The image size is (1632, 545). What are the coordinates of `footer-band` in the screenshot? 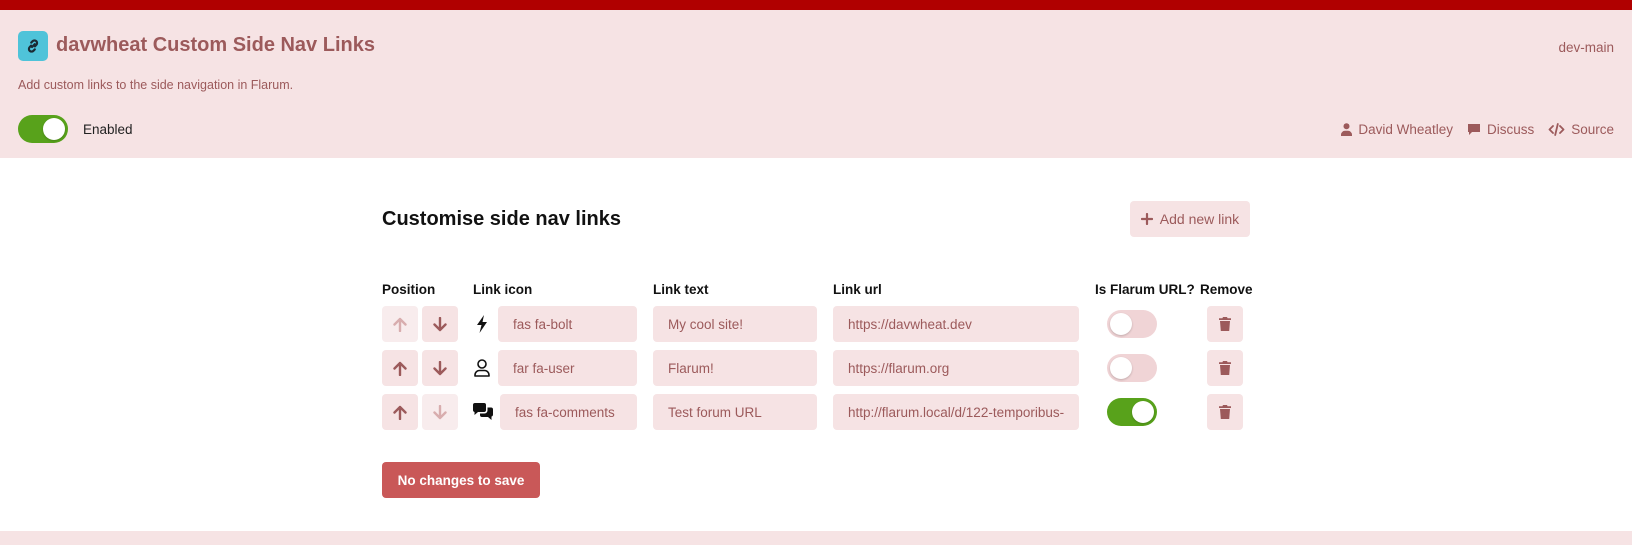 It's located at (816, 538).